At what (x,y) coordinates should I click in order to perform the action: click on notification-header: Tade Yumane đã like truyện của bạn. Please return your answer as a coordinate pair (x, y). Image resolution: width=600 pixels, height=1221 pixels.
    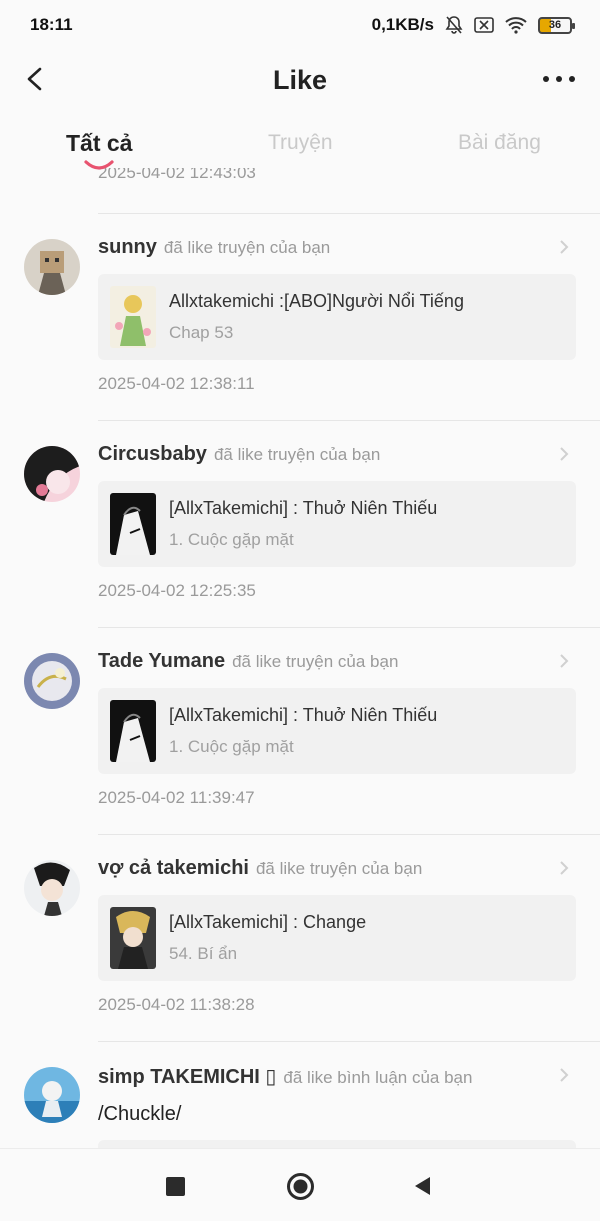
    Looking at the image, I should click on (248, 661).